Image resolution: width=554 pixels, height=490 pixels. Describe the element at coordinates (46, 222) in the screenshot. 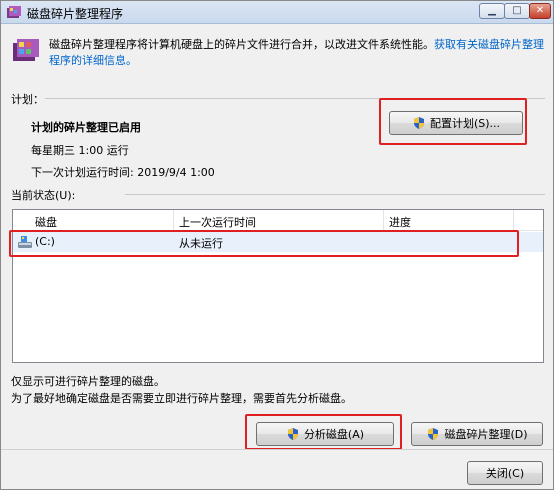

I see `column-disk: 磁盘` at that location.